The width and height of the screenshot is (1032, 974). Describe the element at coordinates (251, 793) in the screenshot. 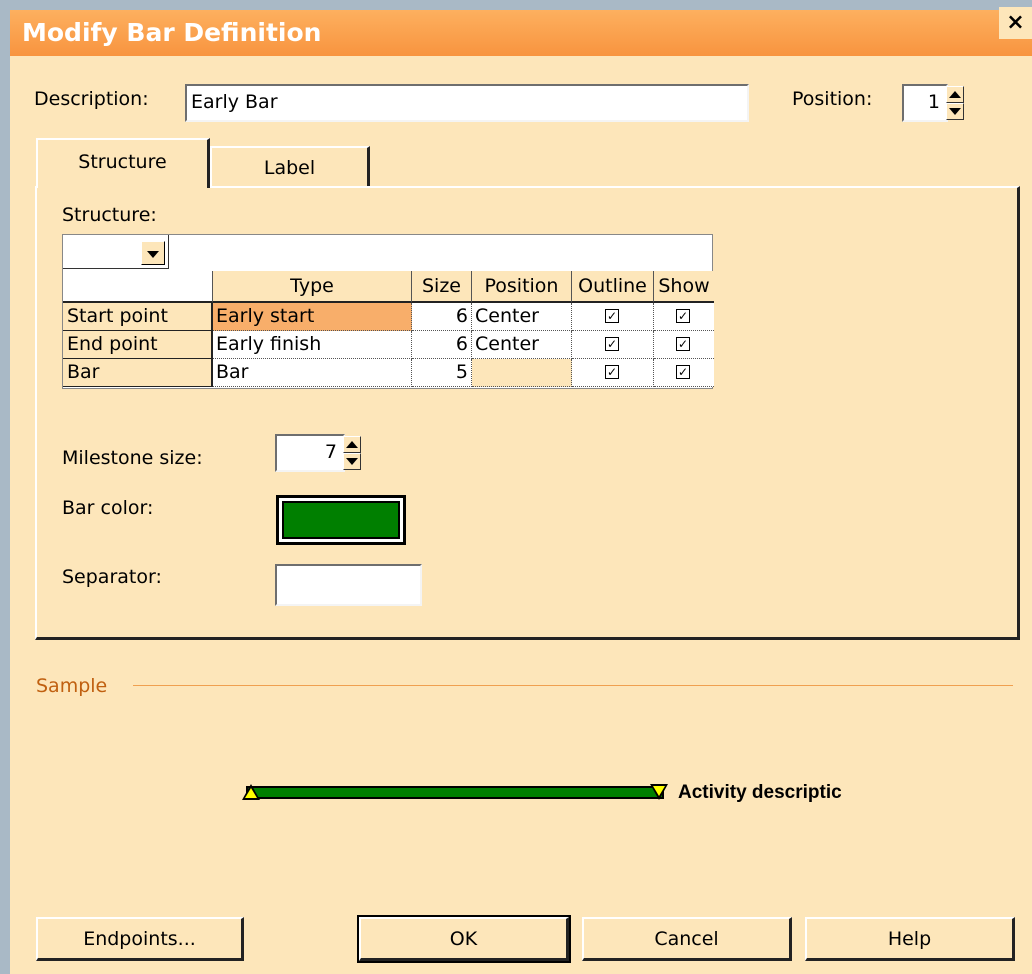

I see `start-triangle-icon` at that location.